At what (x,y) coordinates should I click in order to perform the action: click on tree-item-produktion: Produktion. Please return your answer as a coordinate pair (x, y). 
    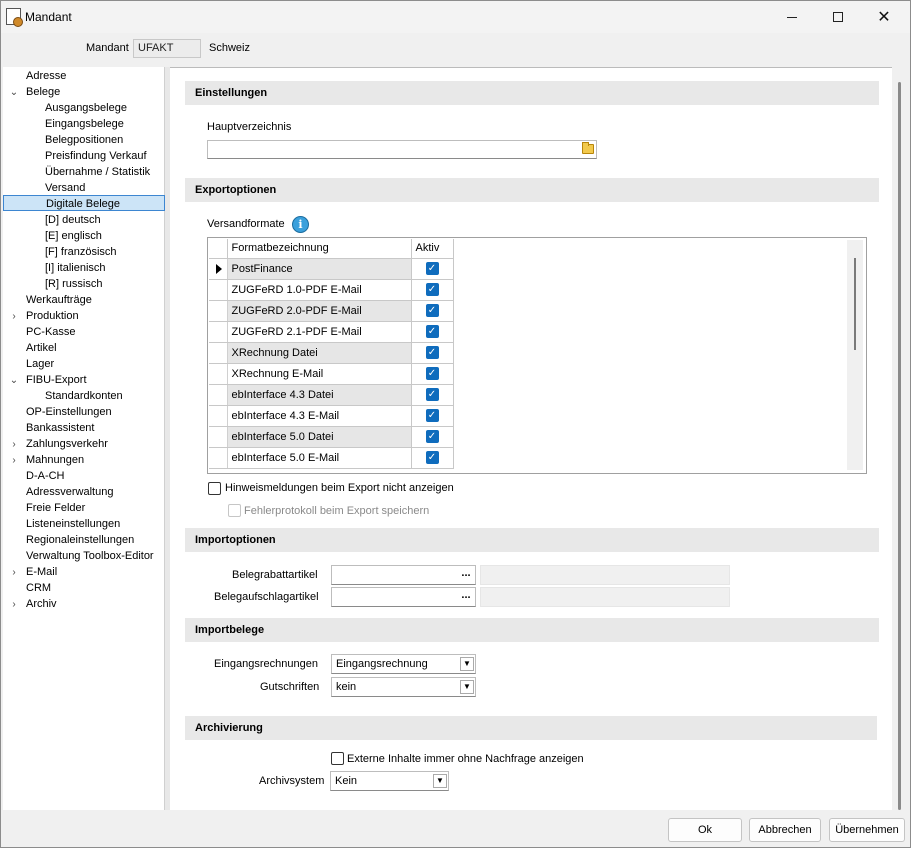
    Looking at the image, I should click on (52, 316).